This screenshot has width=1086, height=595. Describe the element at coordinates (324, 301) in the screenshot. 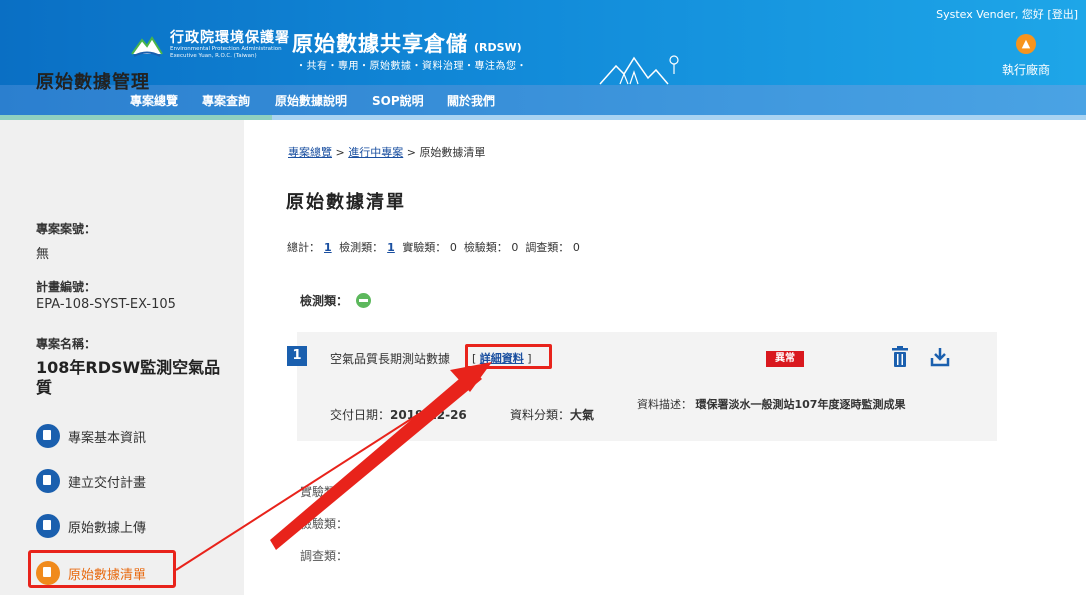

I see `category-detect-label: 檢測類：` at that location.